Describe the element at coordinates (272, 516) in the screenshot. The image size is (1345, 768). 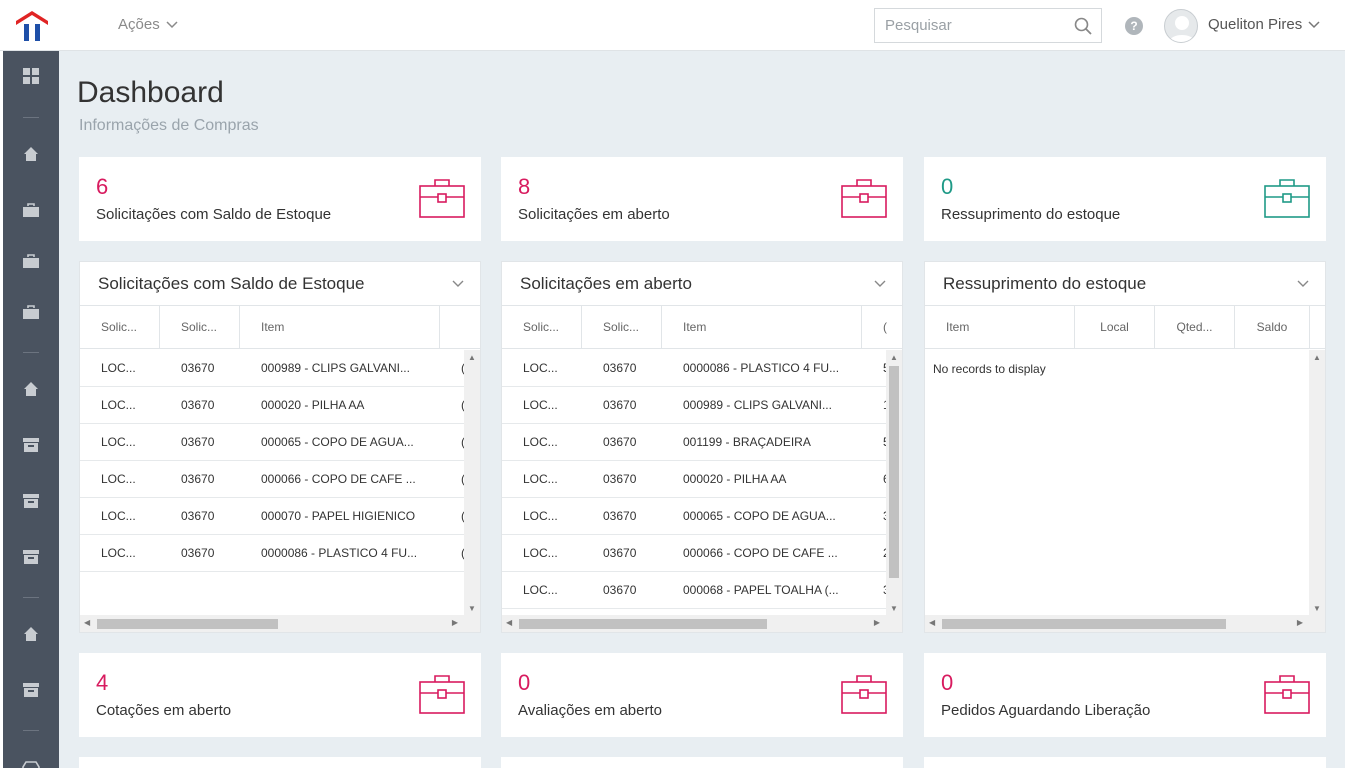
I see `table-row: LOC... 03670 000070 - PAPEL HIGIENICO (` at that location.